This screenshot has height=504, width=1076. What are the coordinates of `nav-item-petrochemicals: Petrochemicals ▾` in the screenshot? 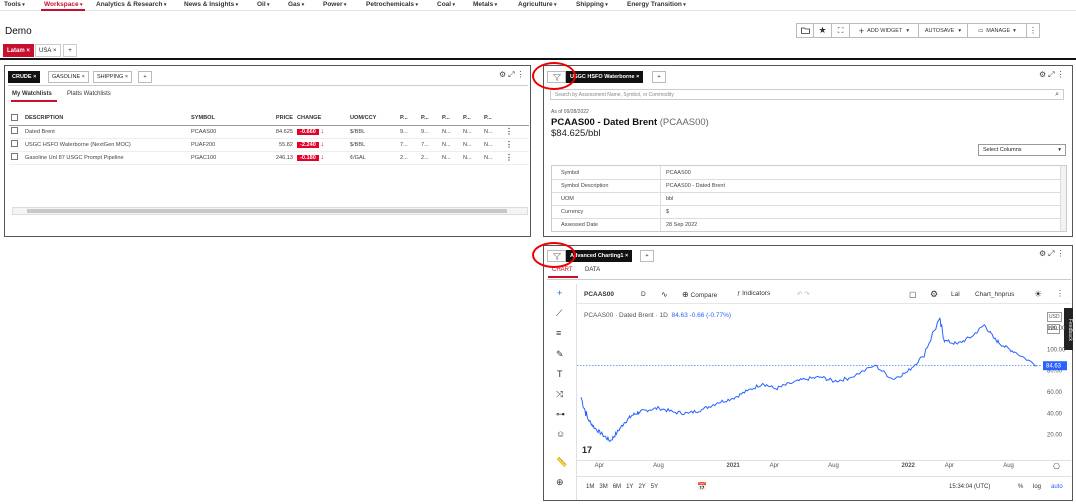 It's located at (392, 4).